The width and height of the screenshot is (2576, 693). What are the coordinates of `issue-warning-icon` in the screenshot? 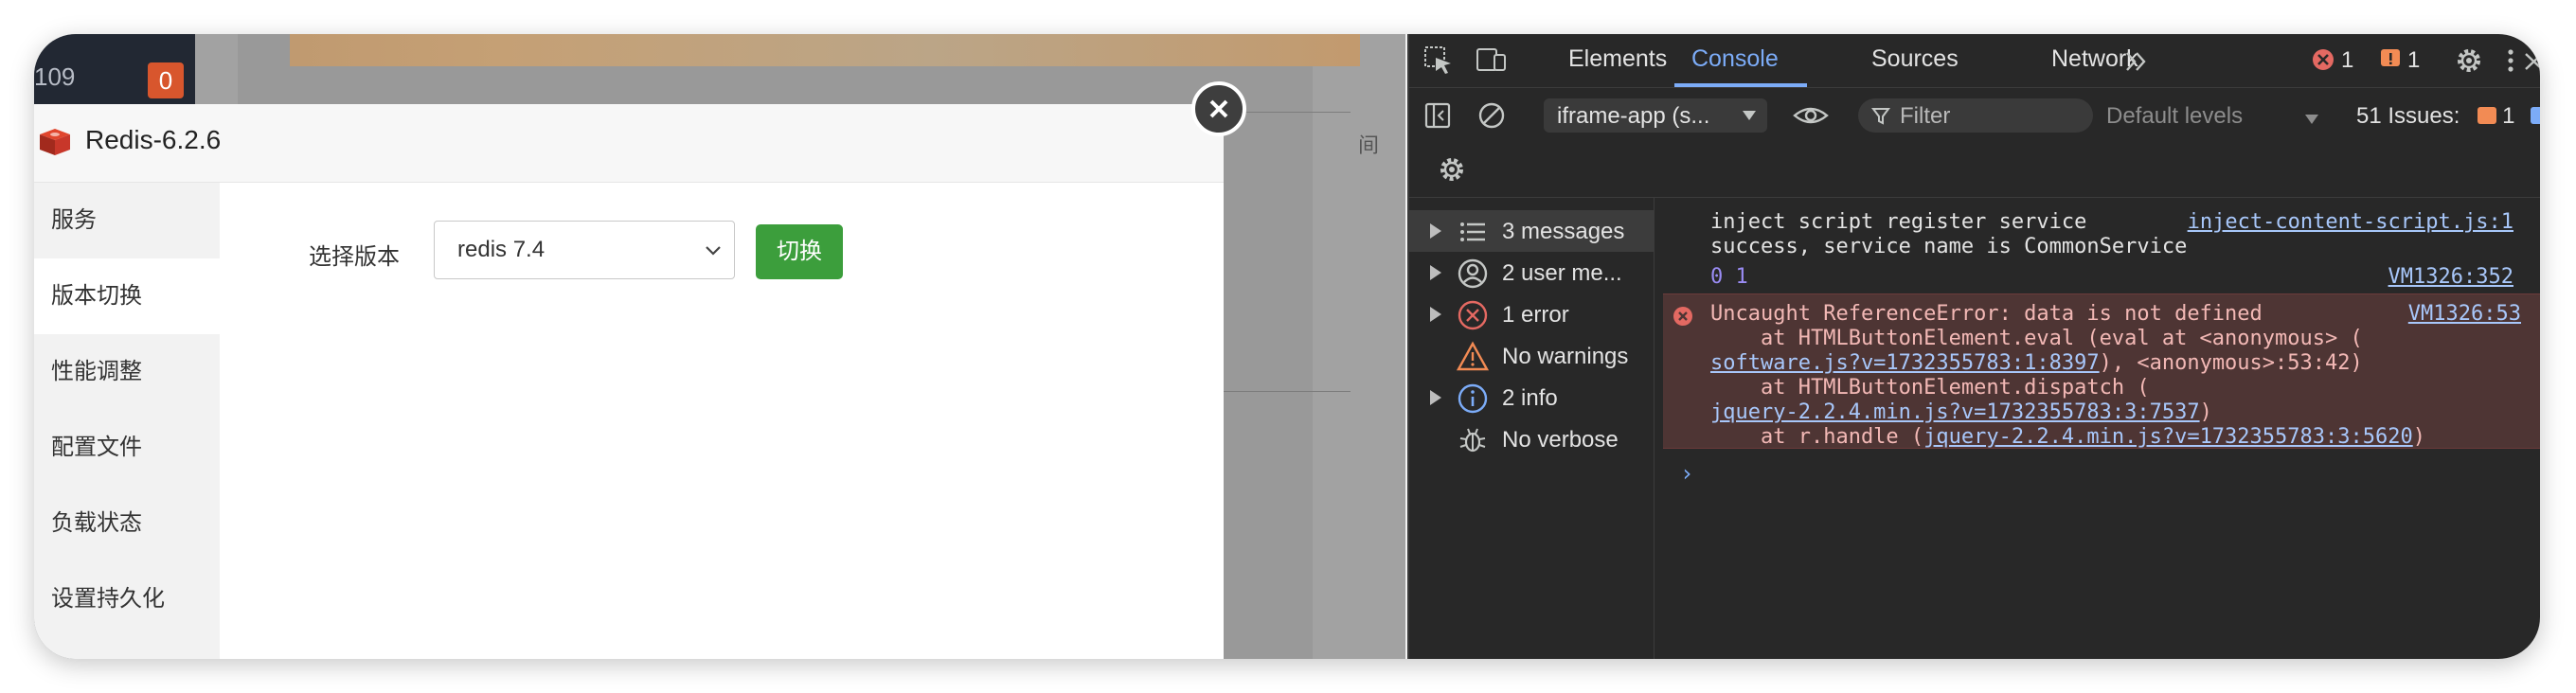 It's located at (2487, 115).